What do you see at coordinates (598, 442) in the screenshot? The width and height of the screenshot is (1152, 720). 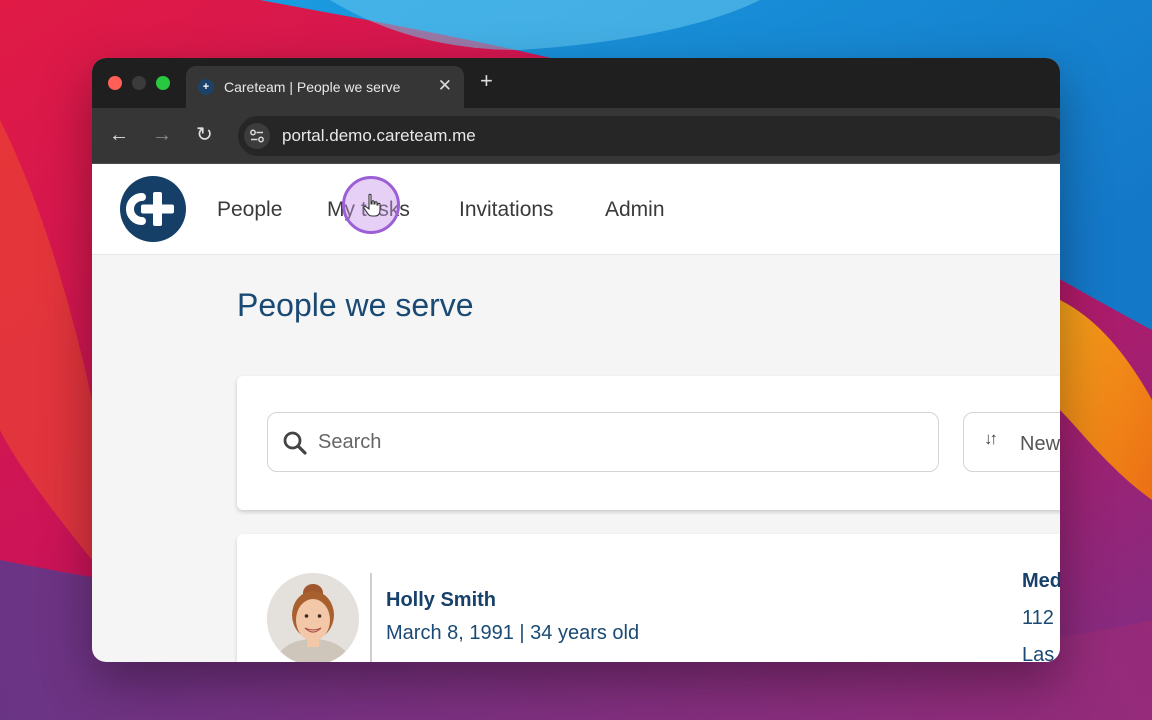 I see `search-input` at bounding box center [598, 442].